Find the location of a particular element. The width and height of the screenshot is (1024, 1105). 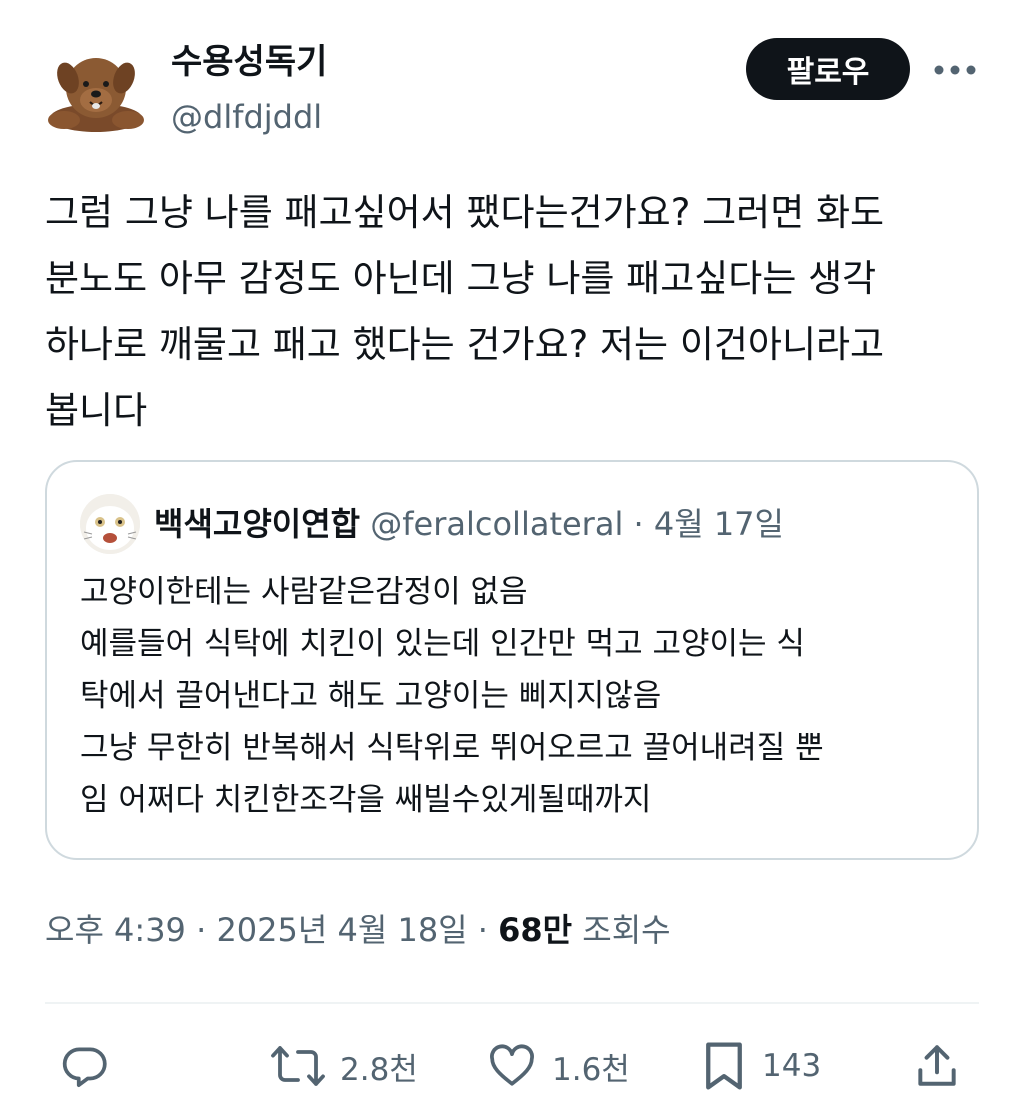

tweet-line: 그럼 그냥 나를 패고싶어서 팼다는건가요? 그러면 화도 is located at coordinates (465, 212).